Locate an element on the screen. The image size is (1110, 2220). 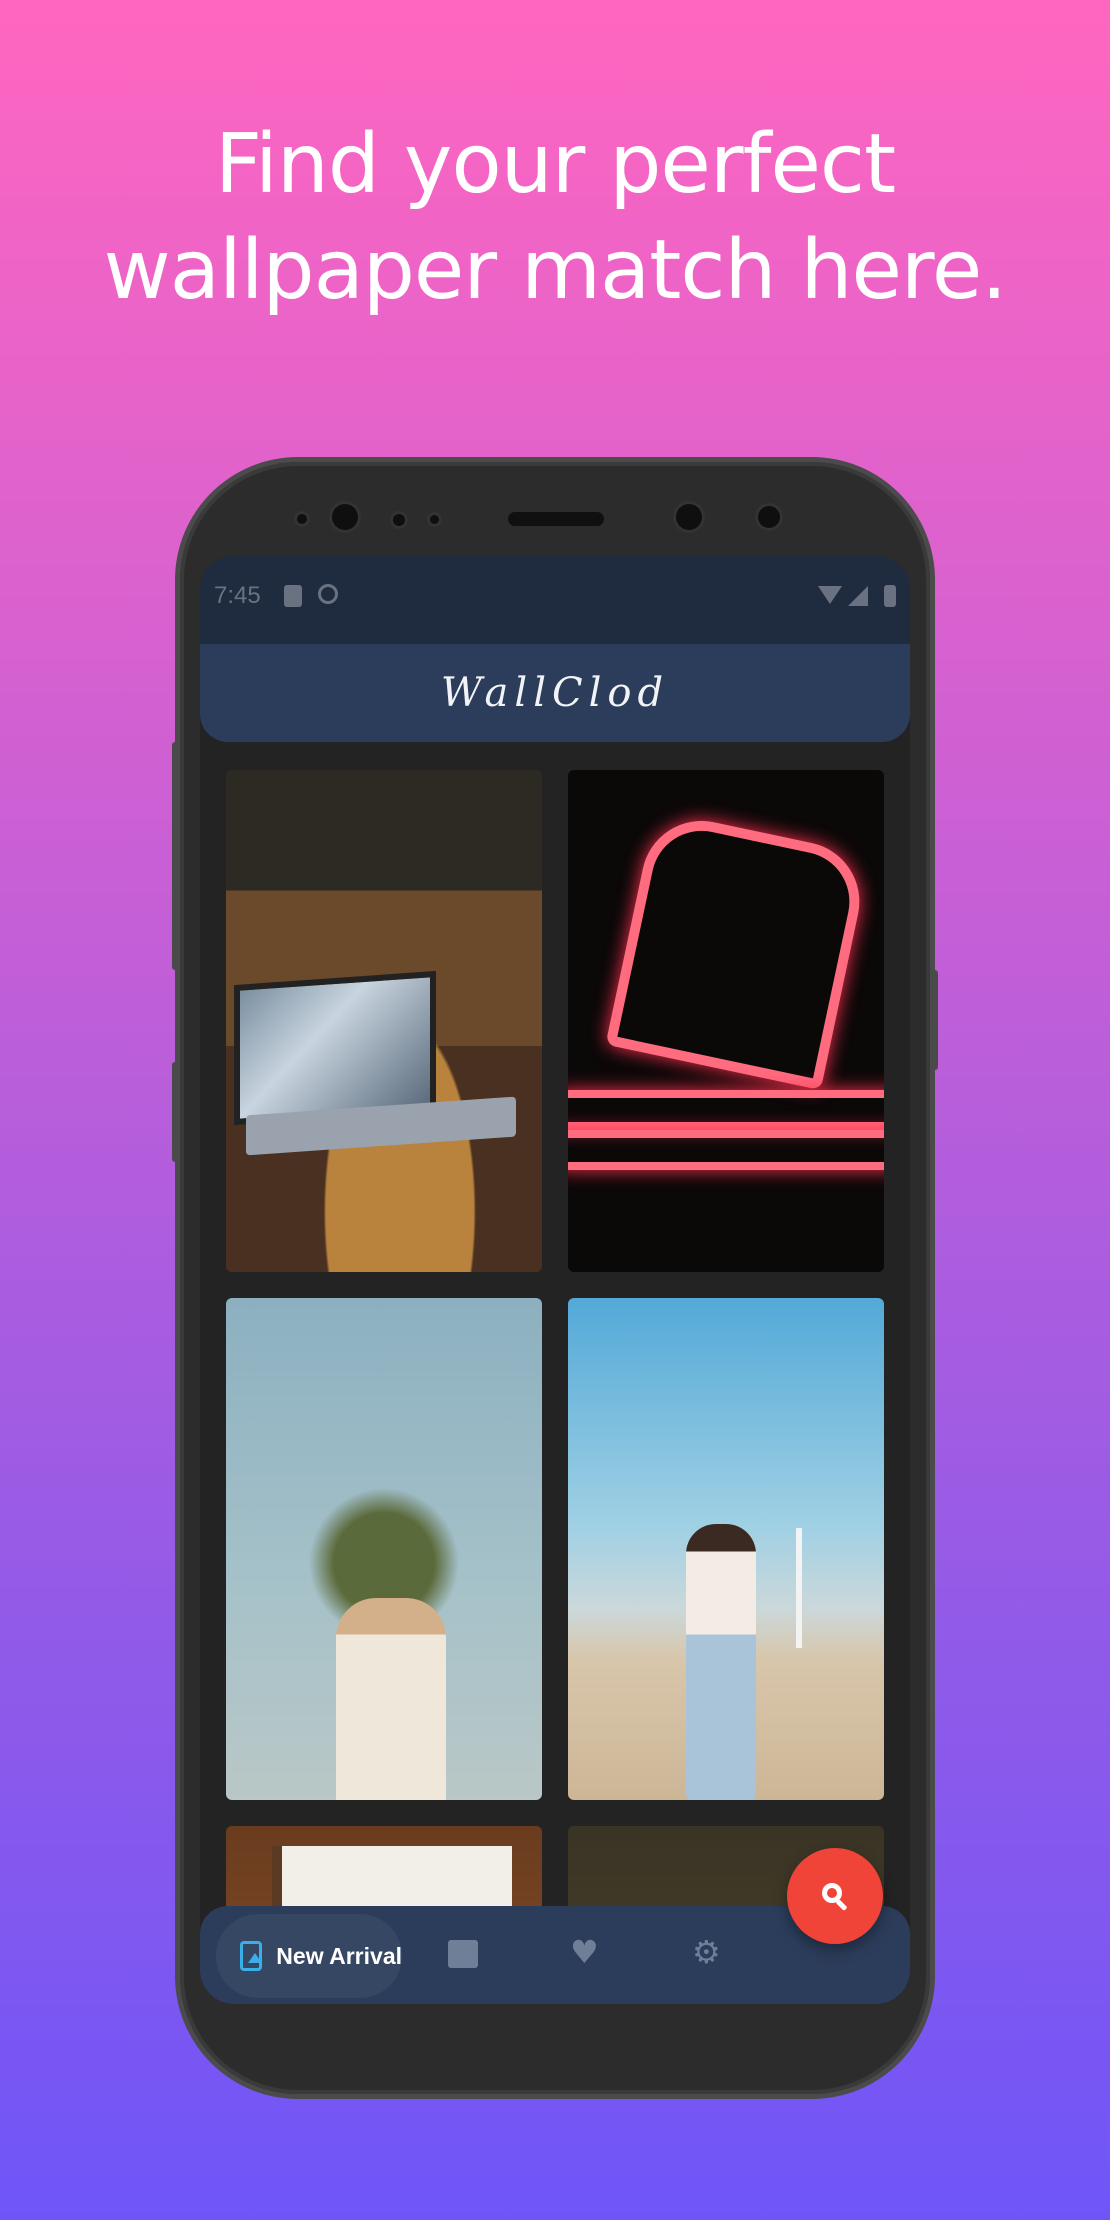
window-detail is located at coordinates (392, 1876).